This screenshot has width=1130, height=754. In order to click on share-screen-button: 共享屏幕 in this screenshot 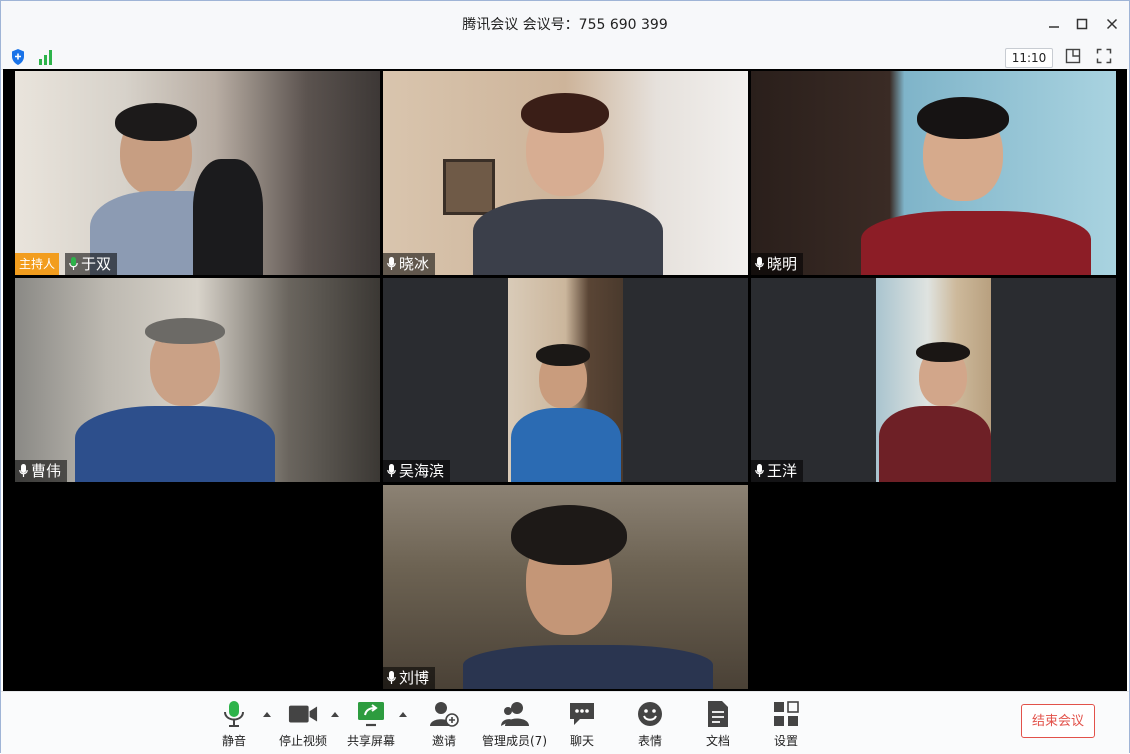, I will do `click(371, 724)`.